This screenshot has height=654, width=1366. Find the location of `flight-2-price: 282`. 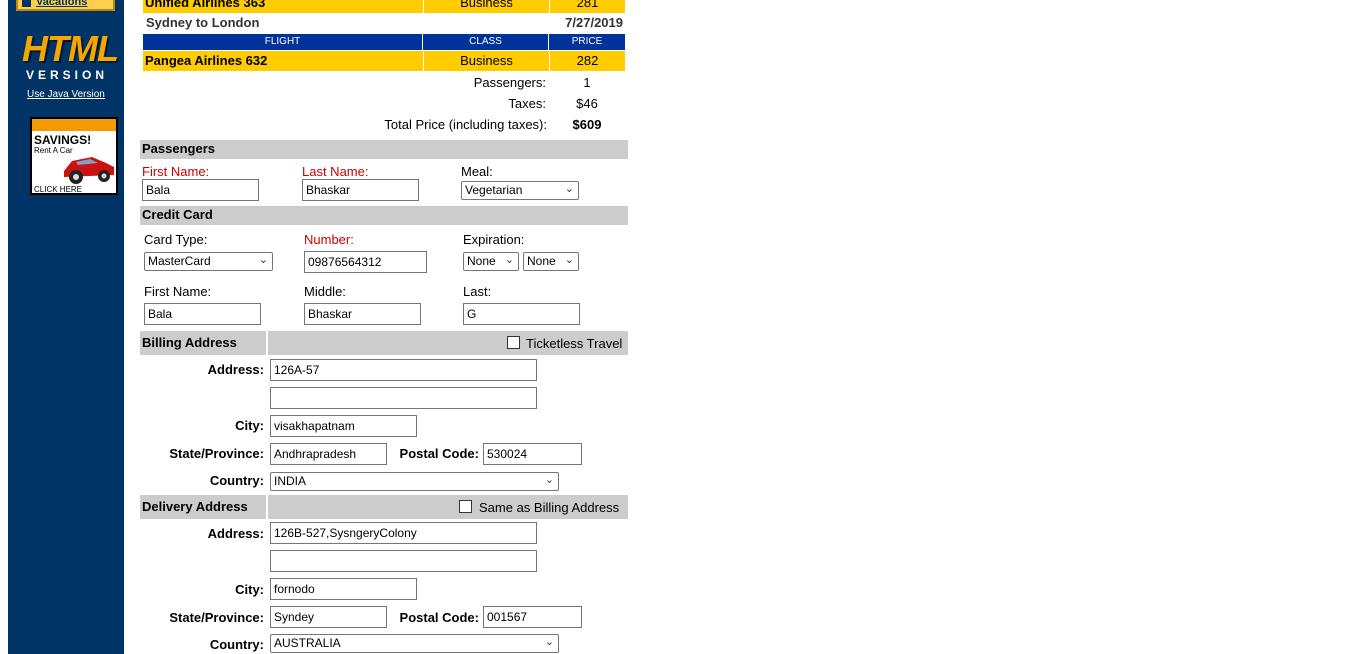

flight-2-price: 282 is located at coordinates (587, 61).